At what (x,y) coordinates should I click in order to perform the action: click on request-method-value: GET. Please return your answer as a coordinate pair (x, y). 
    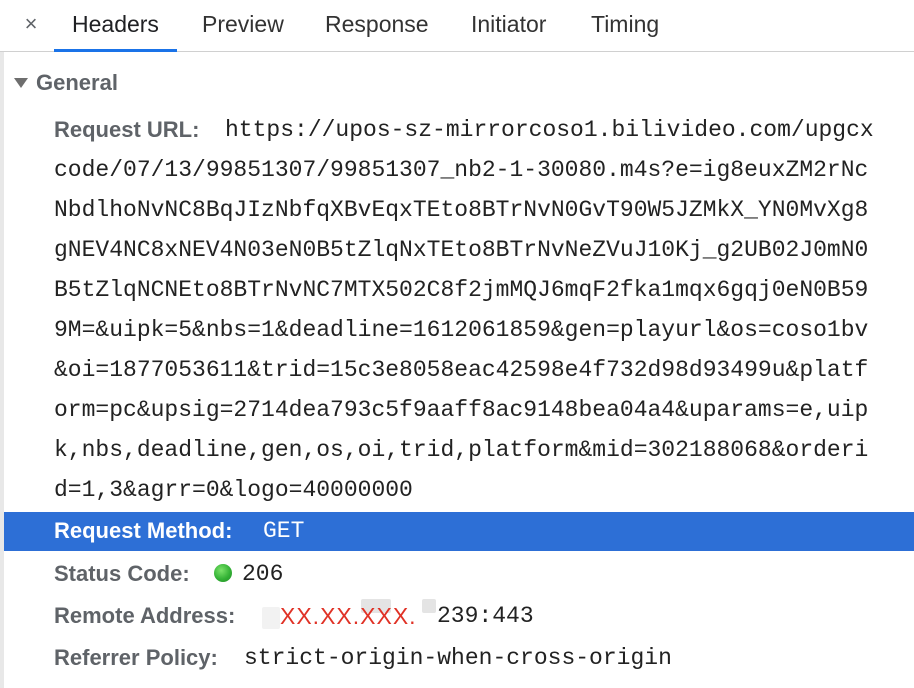
    Looking at the image, I should click on (284, 531).